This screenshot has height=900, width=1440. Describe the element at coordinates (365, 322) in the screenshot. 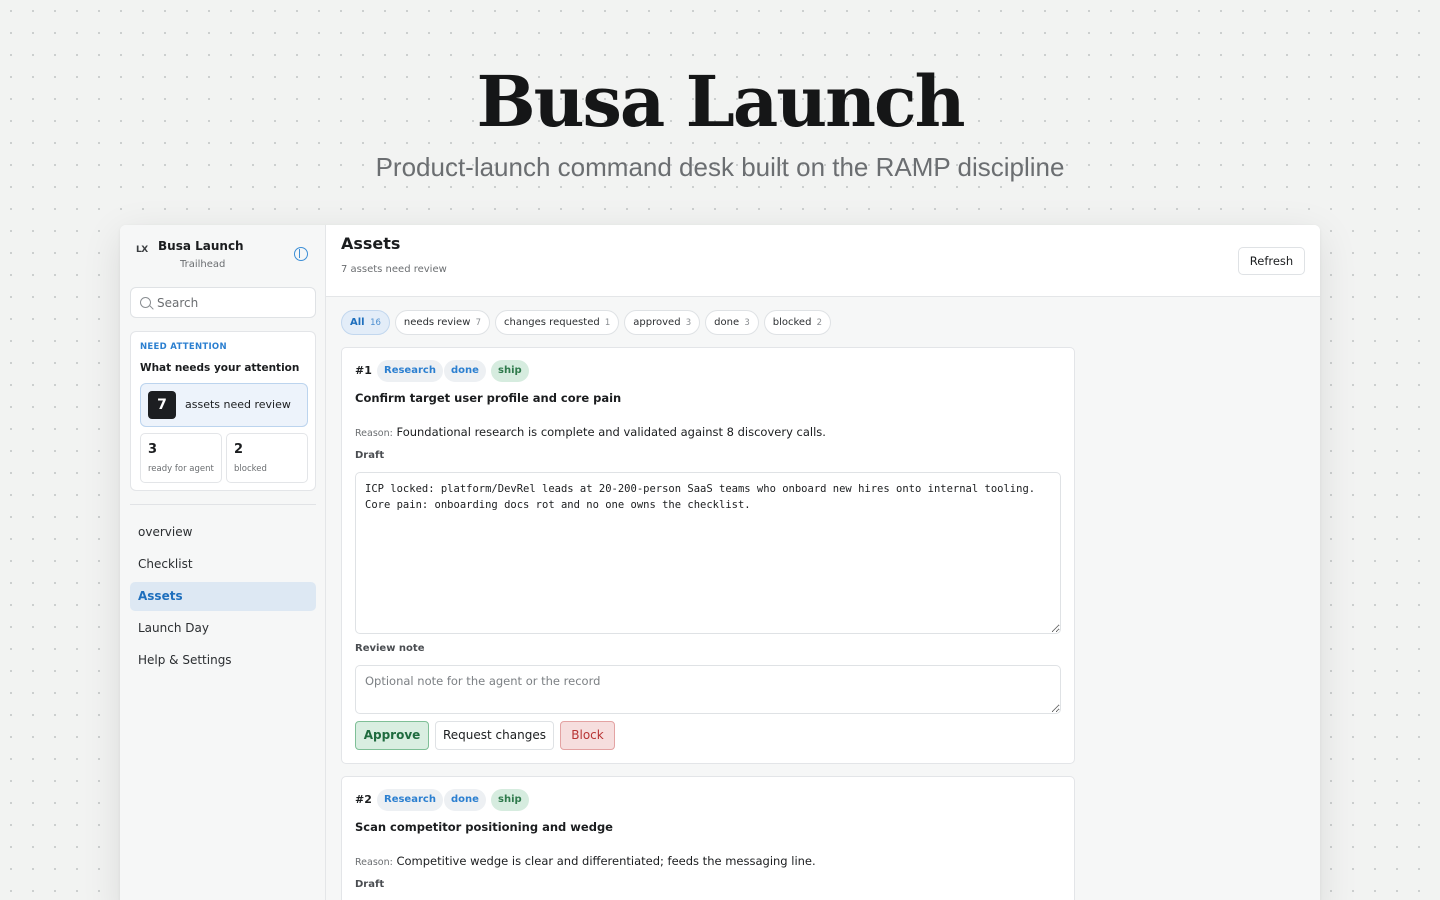

I see `filter-all: All 16` at that location.